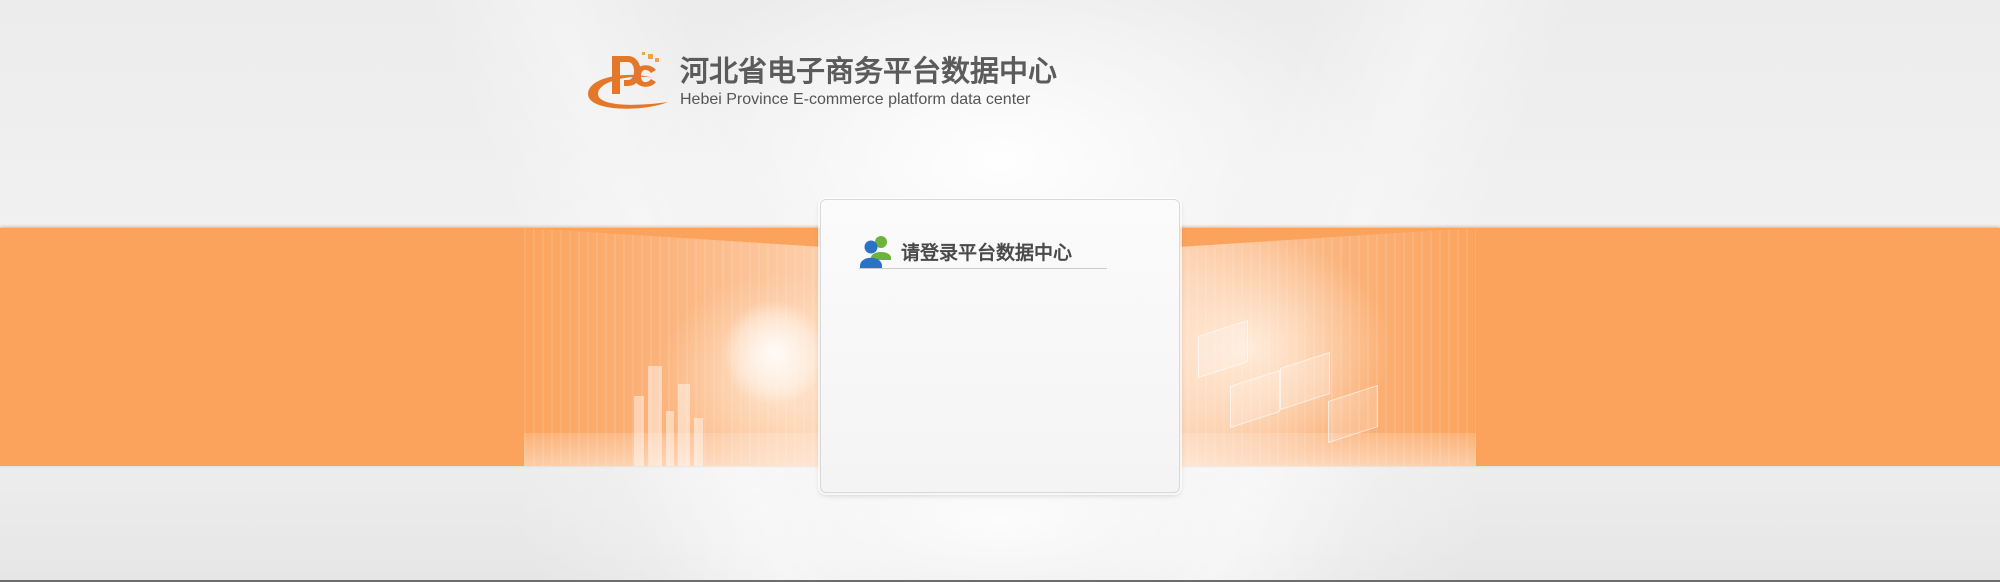  Describe the element at coordinates (875, 252) in the screenshot. I see `users-icon` at that location.